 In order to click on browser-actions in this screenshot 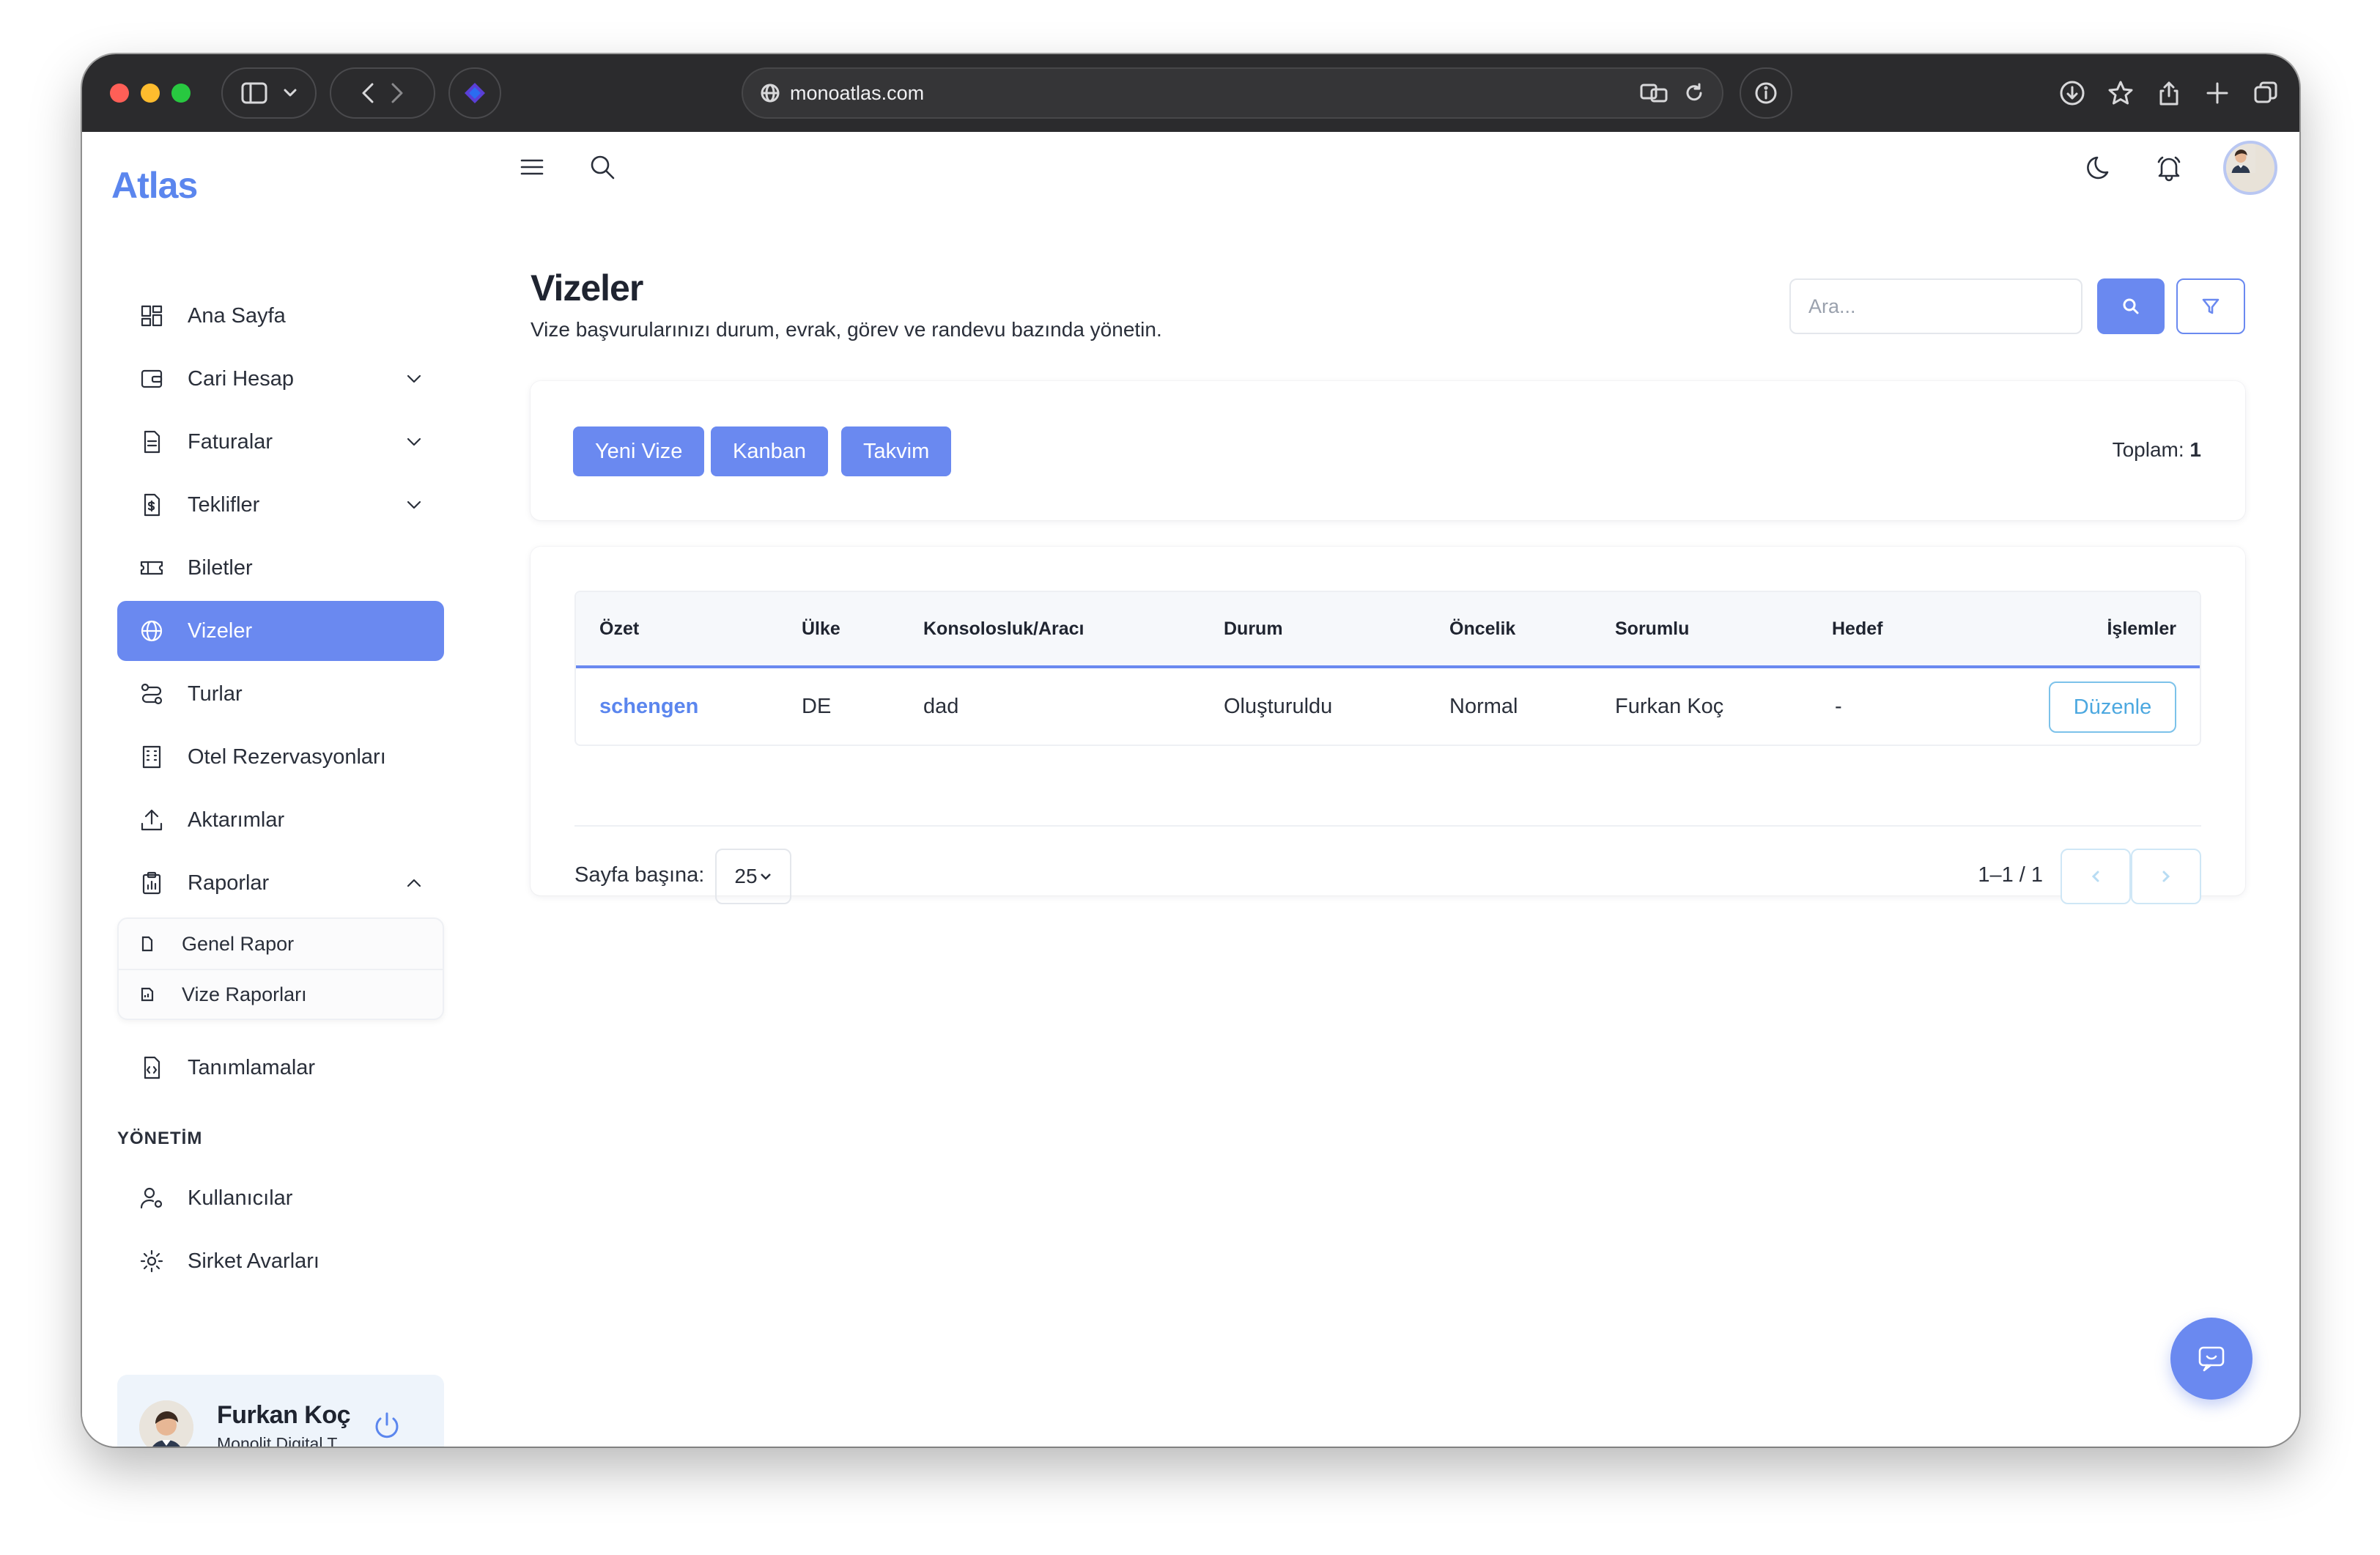, I will do `click(2169, 93)`.